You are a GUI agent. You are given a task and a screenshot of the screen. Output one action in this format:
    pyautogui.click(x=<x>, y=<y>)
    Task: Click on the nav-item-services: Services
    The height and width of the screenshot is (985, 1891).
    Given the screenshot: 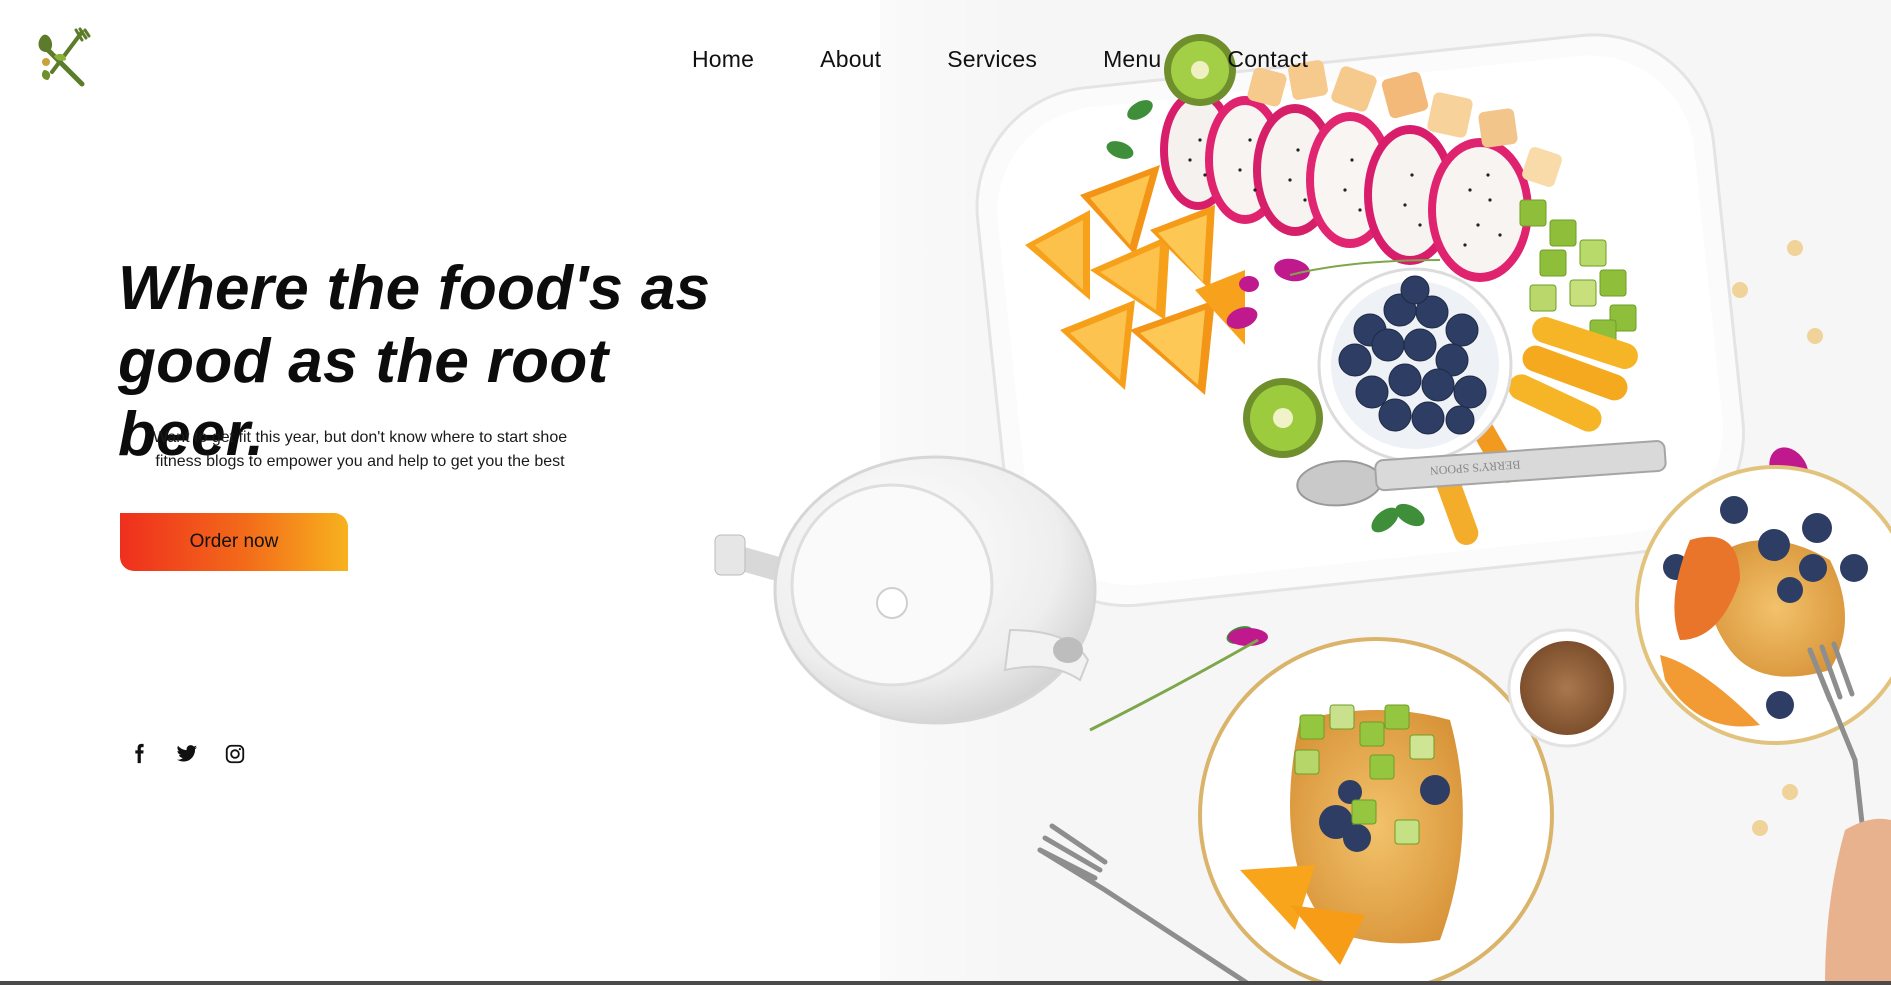 What is the action you would take?
    pyautogui.click(x=992, y=59)
    